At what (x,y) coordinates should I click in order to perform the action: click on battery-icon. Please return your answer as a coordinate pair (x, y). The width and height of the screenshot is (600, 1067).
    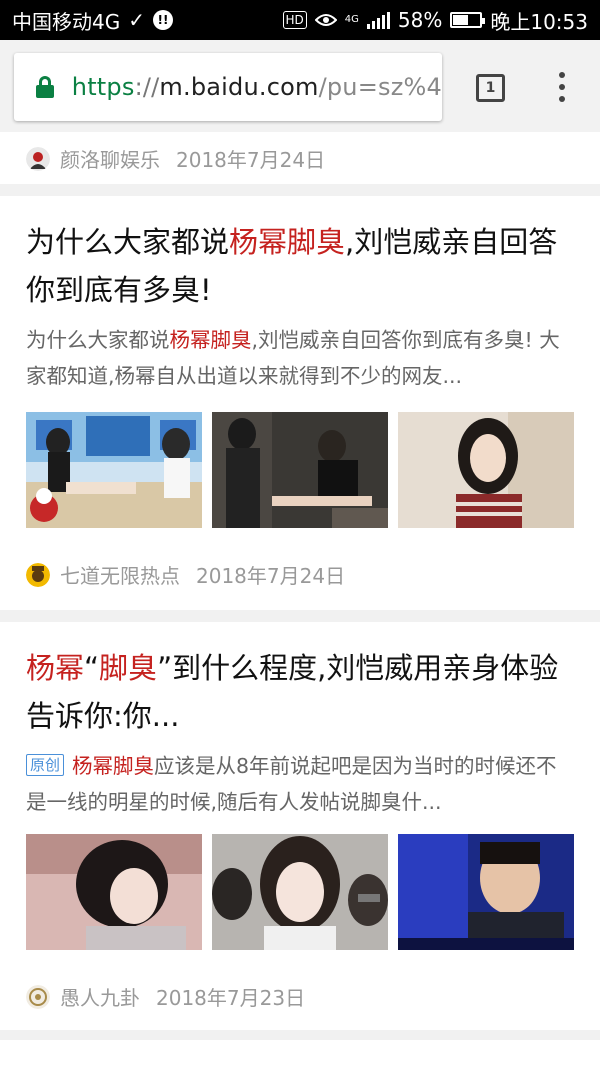
    Looking at the image, I should click on (468, 20).